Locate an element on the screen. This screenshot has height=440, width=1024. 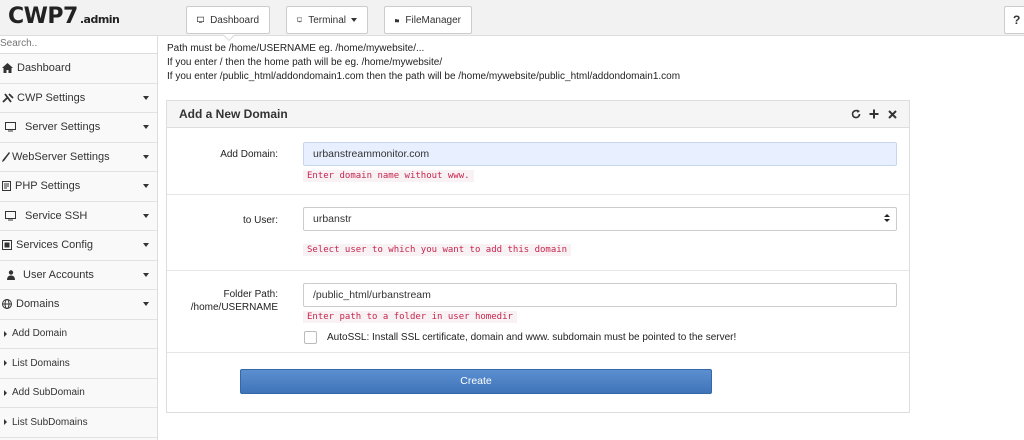
sidebar-item-server-settings: Server Settings is located at coordinates (78, 128).